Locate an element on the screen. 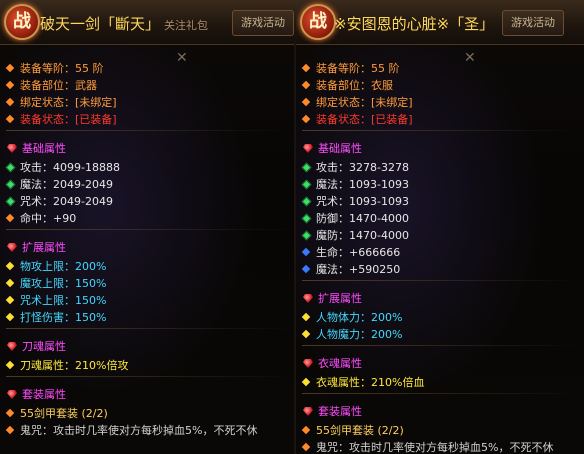  soul-attribute-row: 刀魂属性：210%倍攻 is located at coordinates (148, 365).